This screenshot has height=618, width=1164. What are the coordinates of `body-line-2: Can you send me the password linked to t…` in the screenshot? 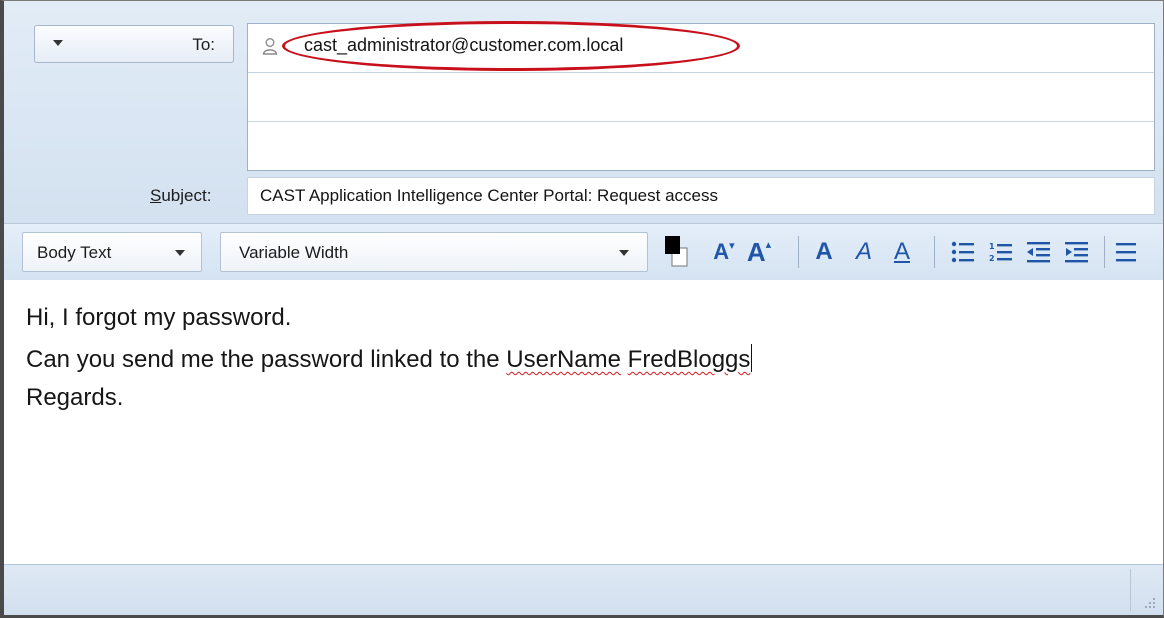 It's located at (389, 359).